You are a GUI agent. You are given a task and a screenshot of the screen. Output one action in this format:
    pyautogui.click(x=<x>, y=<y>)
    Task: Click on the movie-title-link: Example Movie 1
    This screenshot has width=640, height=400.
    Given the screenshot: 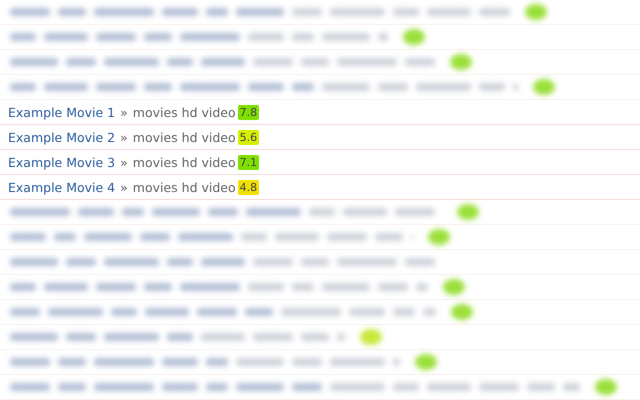 What is the action you would take?
    pyautogui.click(x=62, y=112)
    